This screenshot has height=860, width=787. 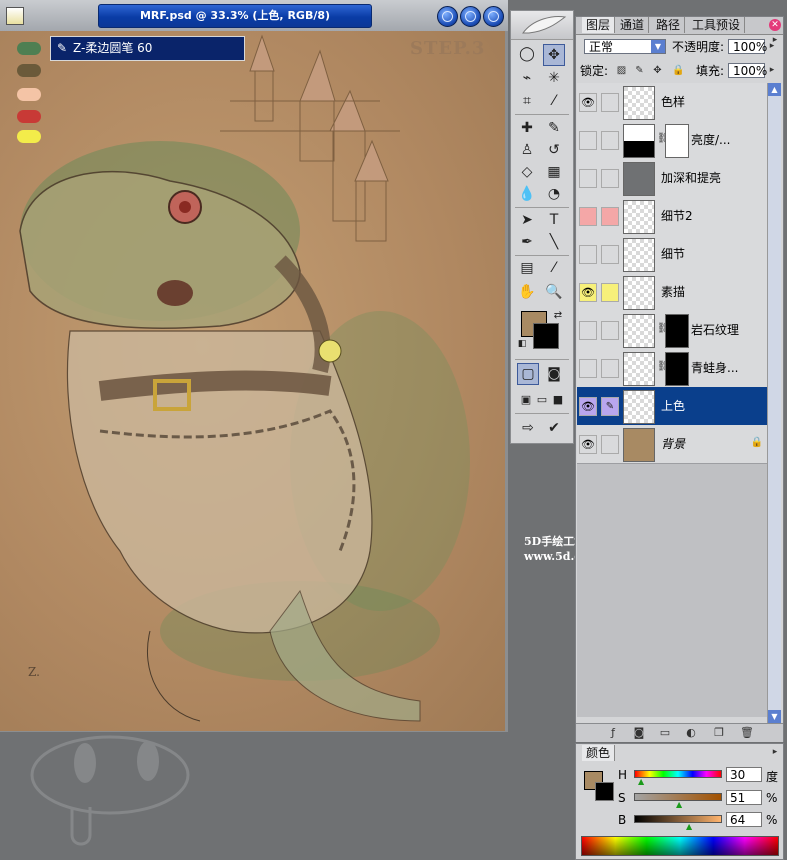 I want to click on default-colors-icon: ◧, so click(x=522, y=344).